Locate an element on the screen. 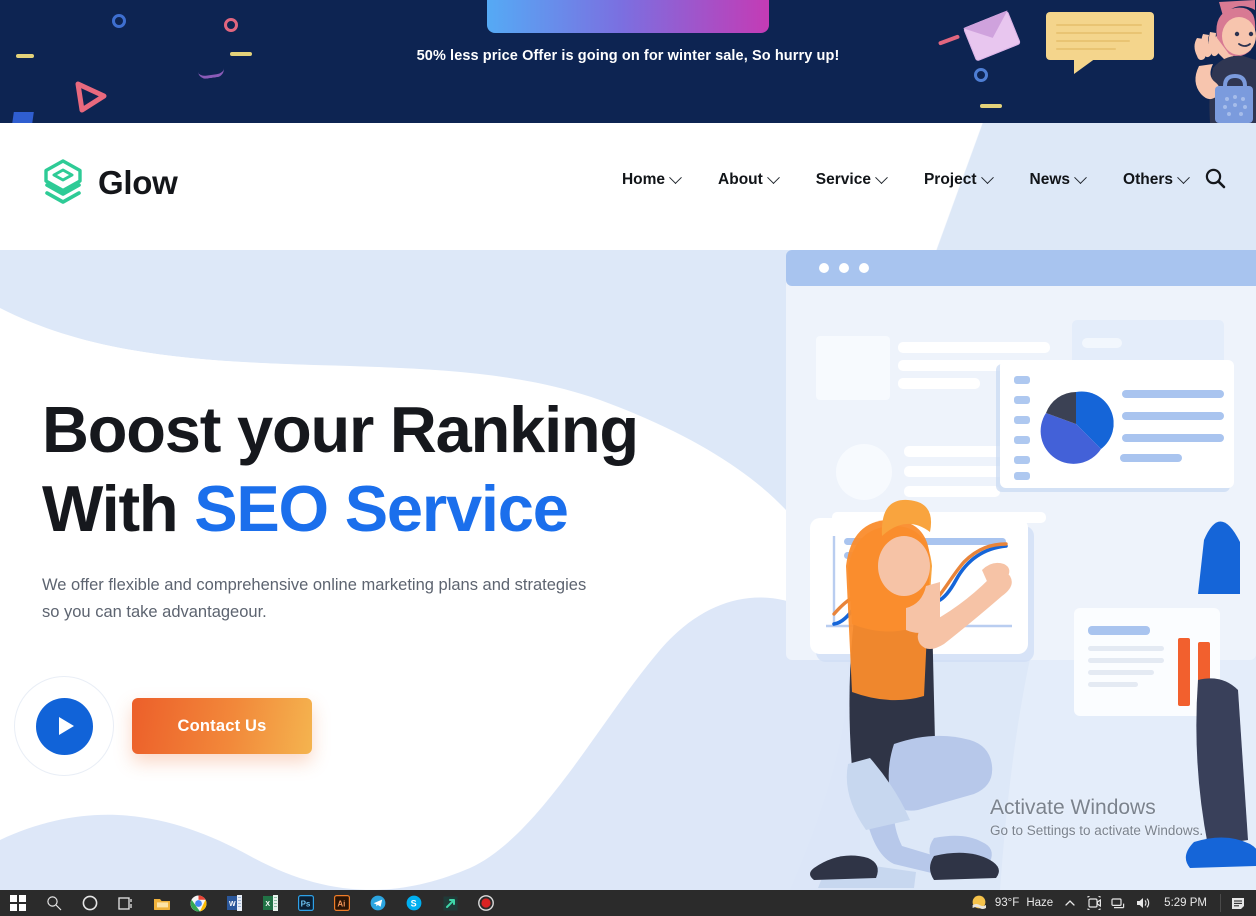 This screenshot has height=916, width=1256. svg-text: Ps is located at coordinates (306, 904).